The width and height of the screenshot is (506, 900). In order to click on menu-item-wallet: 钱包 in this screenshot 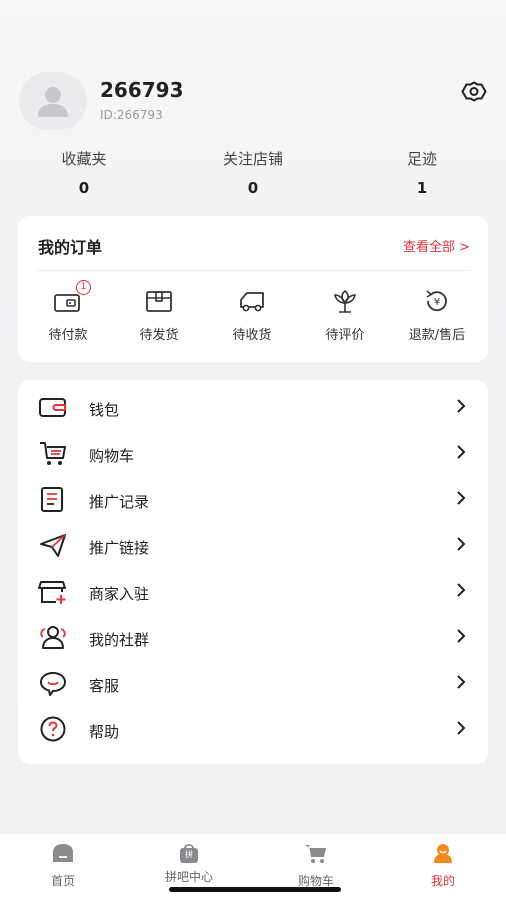, I will do `click(253, 406)`.